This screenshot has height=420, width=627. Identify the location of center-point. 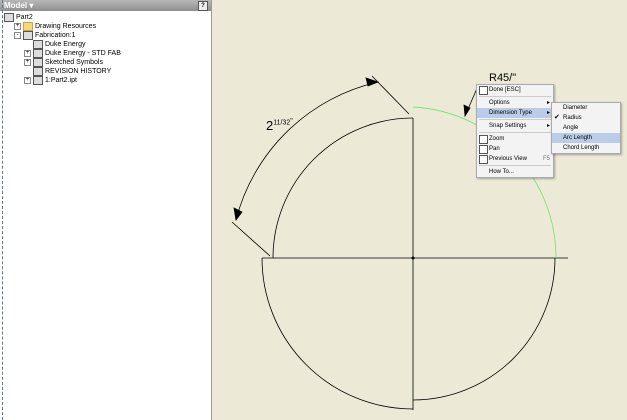
(413, 258).